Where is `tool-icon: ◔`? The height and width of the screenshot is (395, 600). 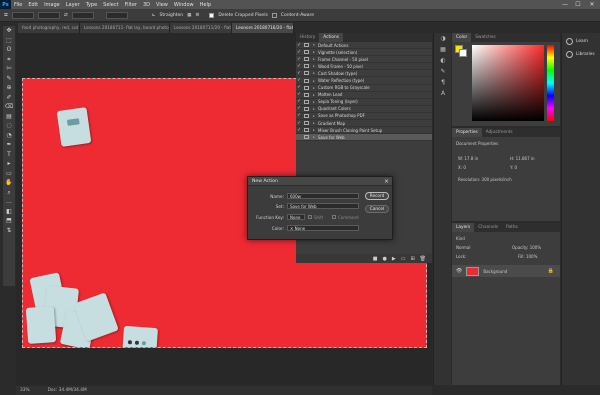
tool-icon: ◔ is located at coordinates (9, 136).